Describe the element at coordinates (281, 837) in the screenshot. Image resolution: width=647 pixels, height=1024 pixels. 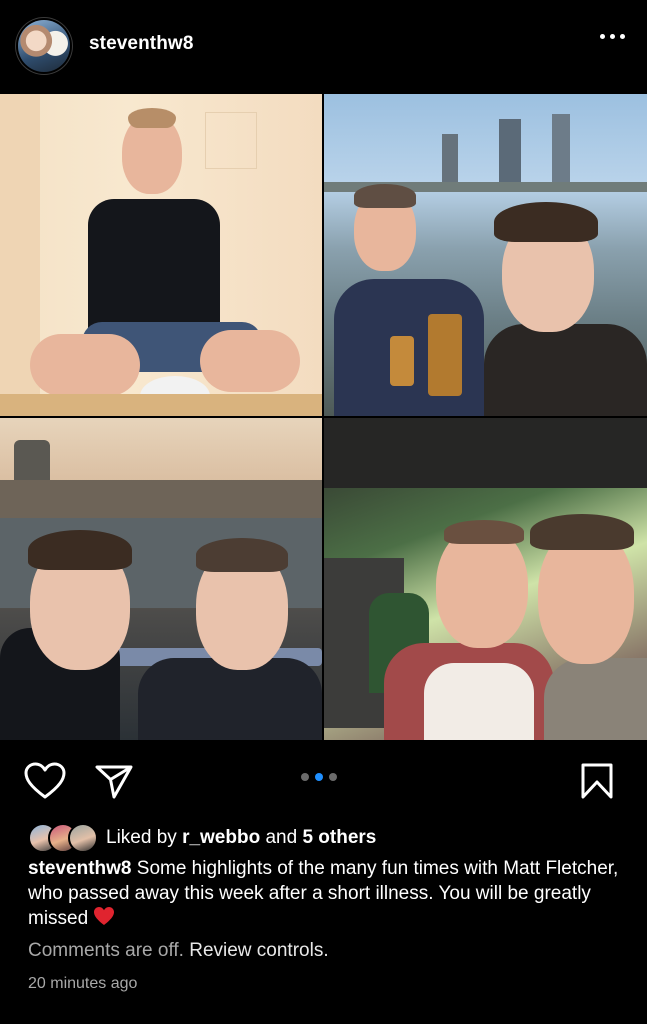
I see `likes-joiner: and` at that location.